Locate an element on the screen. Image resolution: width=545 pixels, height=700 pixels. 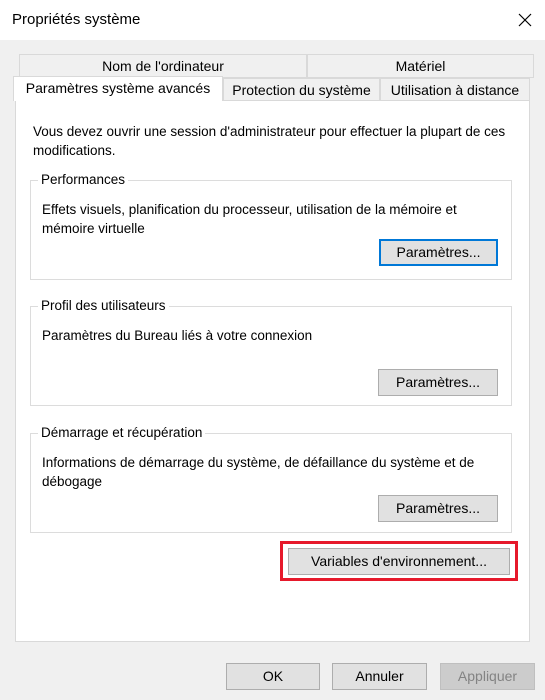
footer-divider is located at coordinates (272, 646).